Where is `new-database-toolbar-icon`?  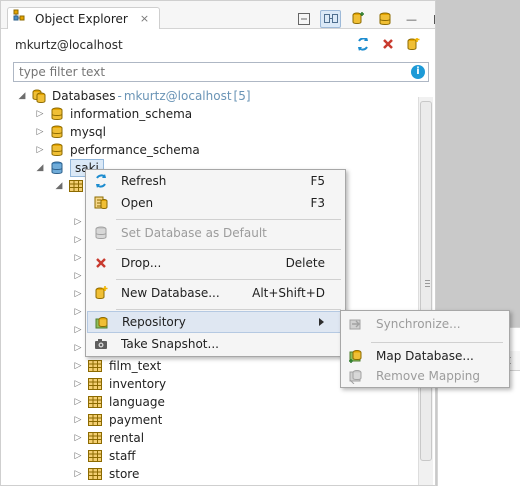 new-database-toolbar-icon is located at coordinates (413, 44).